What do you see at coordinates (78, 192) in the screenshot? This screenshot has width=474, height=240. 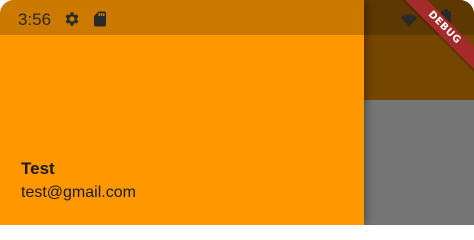 I see `account-email: test@gmail.com` at bounding box center [78, 192].